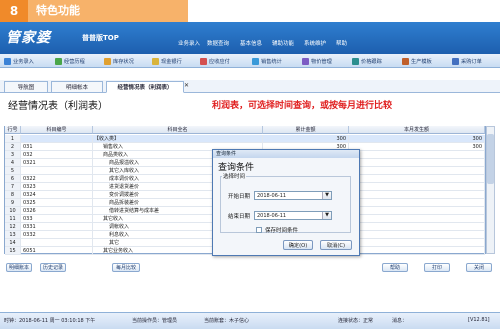 Image resolution: width=500 pixels, height=329 pixels. What do you see at coordinates (155, 321) in the screenshot?
I see `status-operator: 当前操作员：管理员` at bounding box center [155, 321].